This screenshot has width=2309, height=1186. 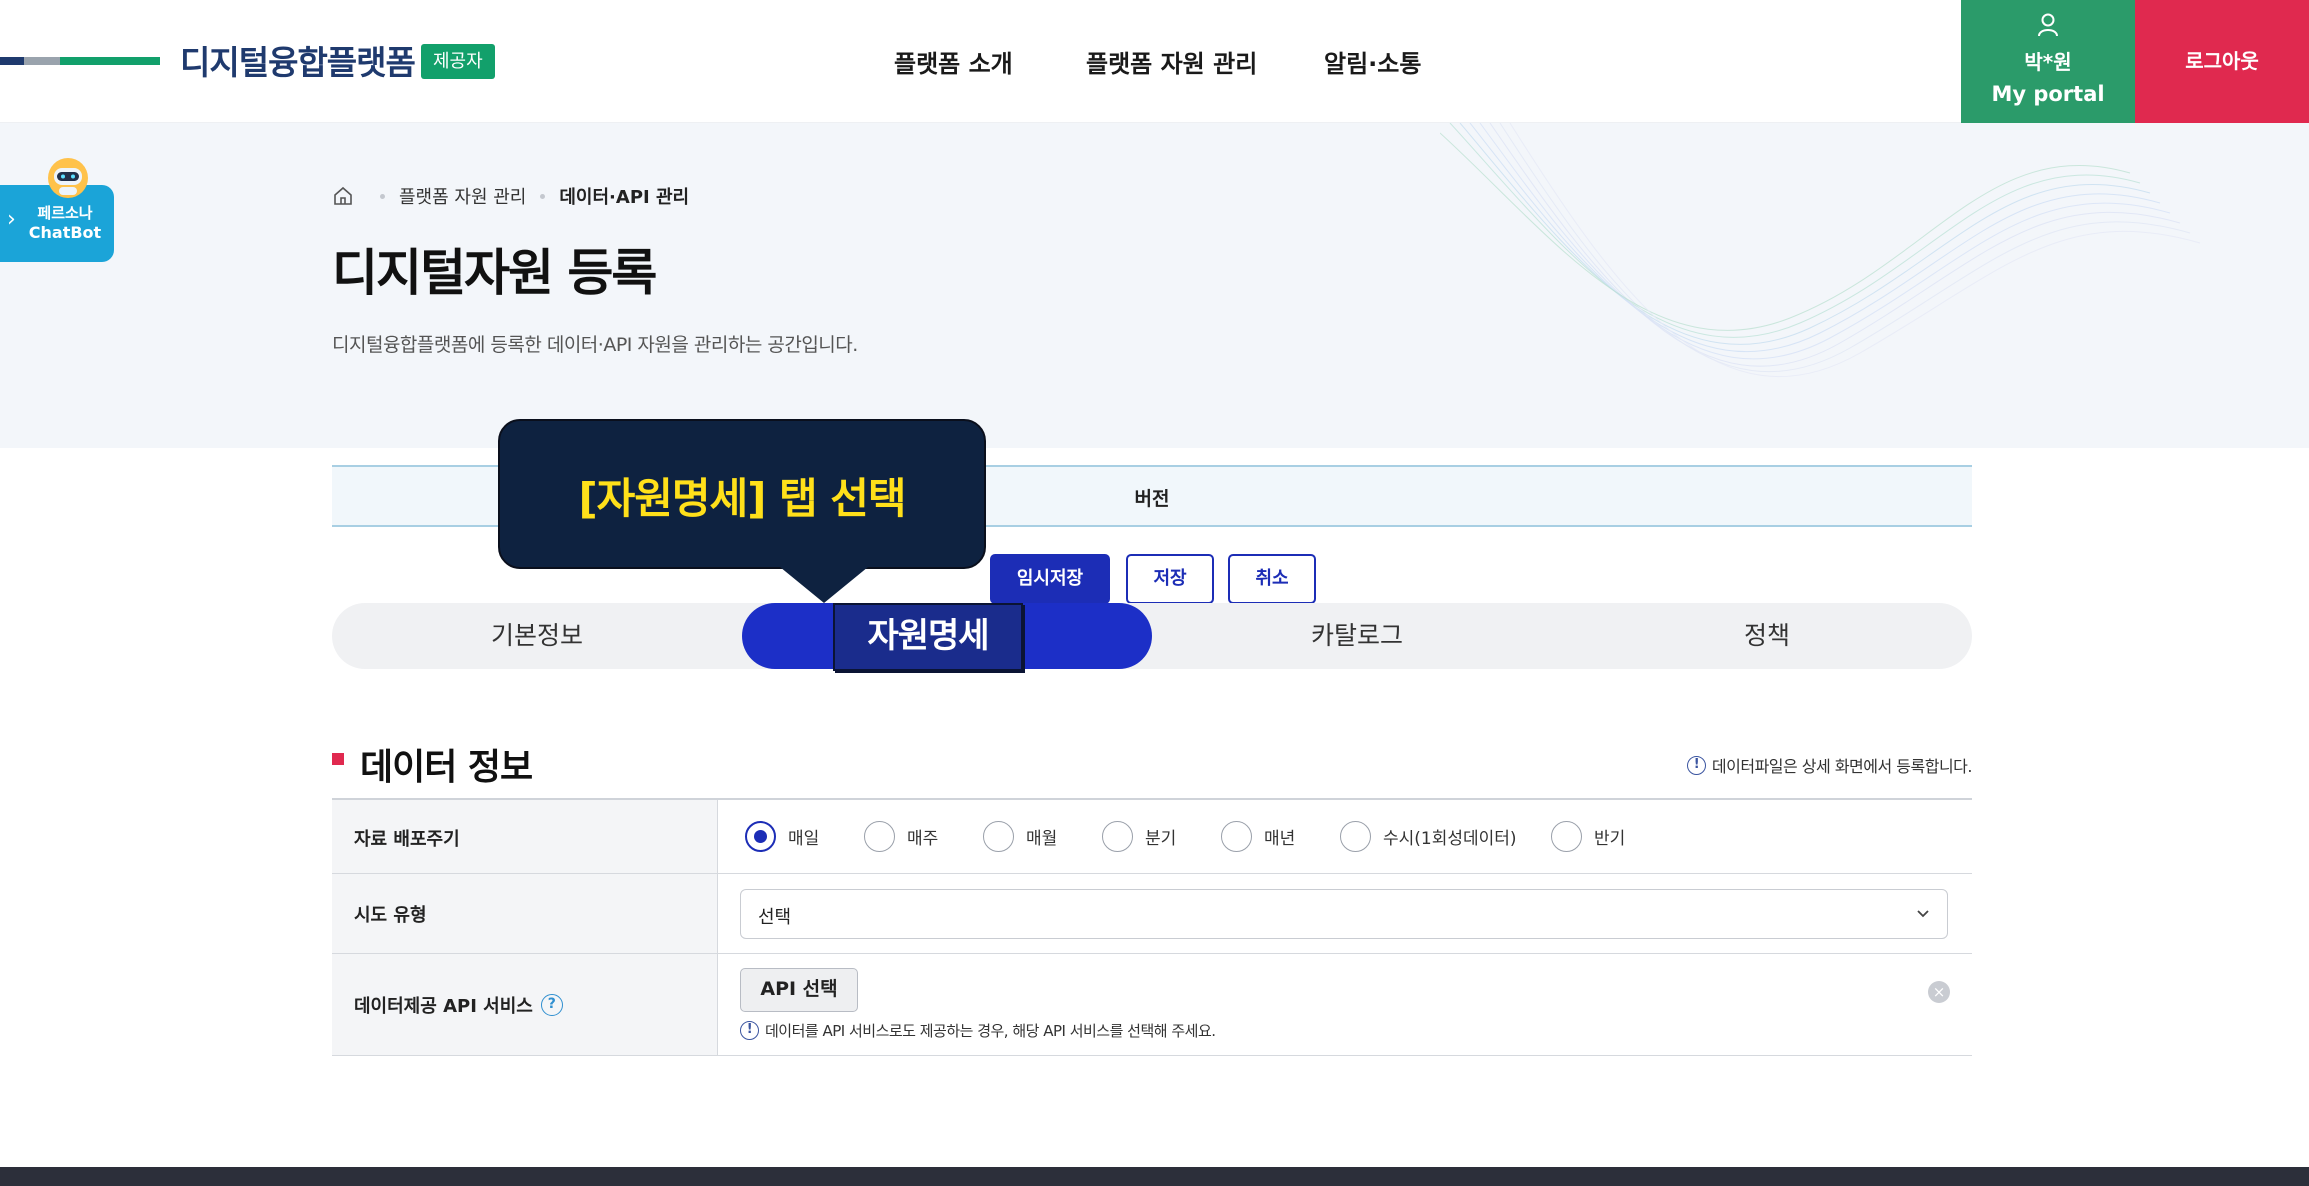 What do you see at coordinates (1450, 839) in the screenshot?
I see `radio-label: 수시(1회성데이터)` at bounding box center [1450, 839].